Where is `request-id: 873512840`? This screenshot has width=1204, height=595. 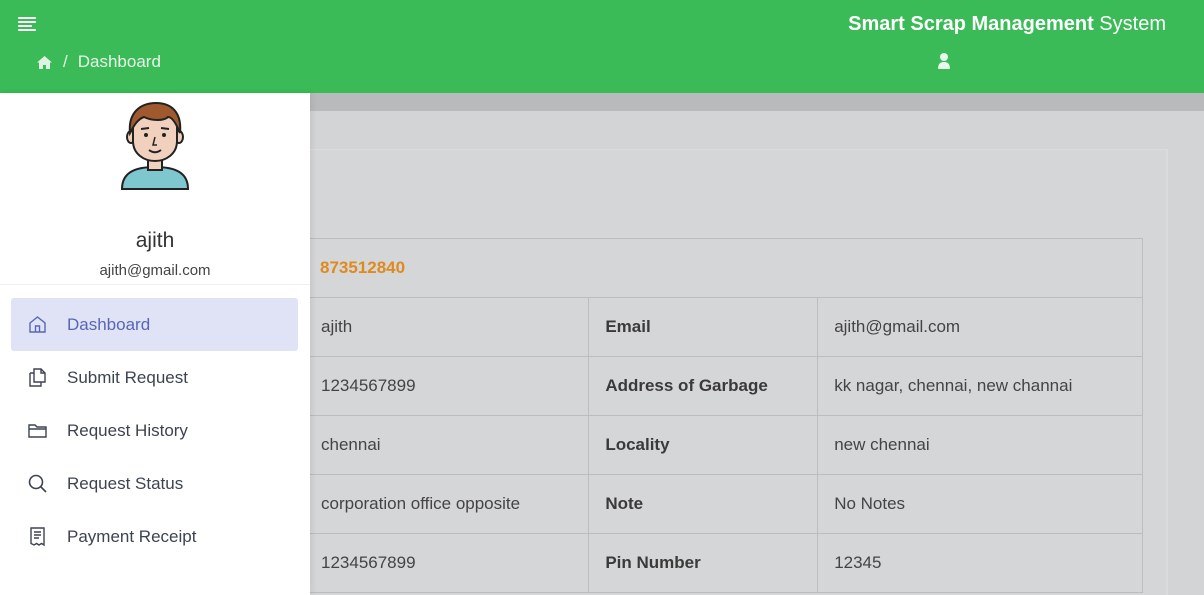
request-id: 873512840 is located at coordinates (726, 268).